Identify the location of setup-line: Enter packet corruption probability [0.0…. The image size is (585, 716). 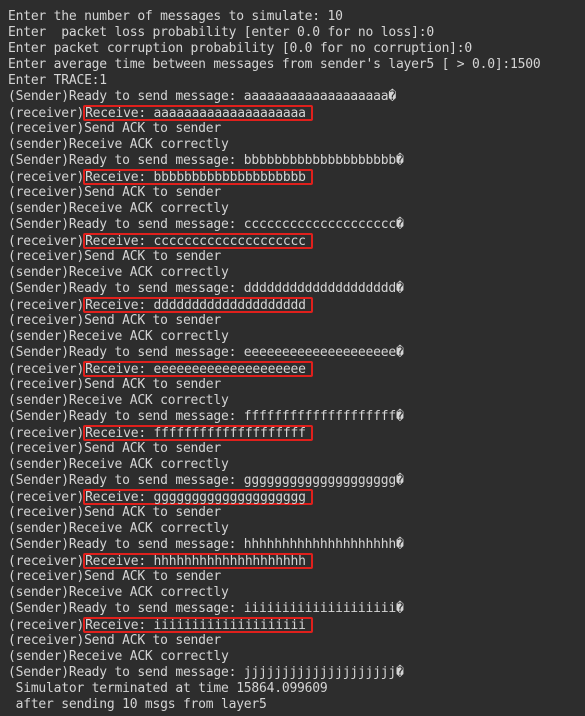
(240, 48).